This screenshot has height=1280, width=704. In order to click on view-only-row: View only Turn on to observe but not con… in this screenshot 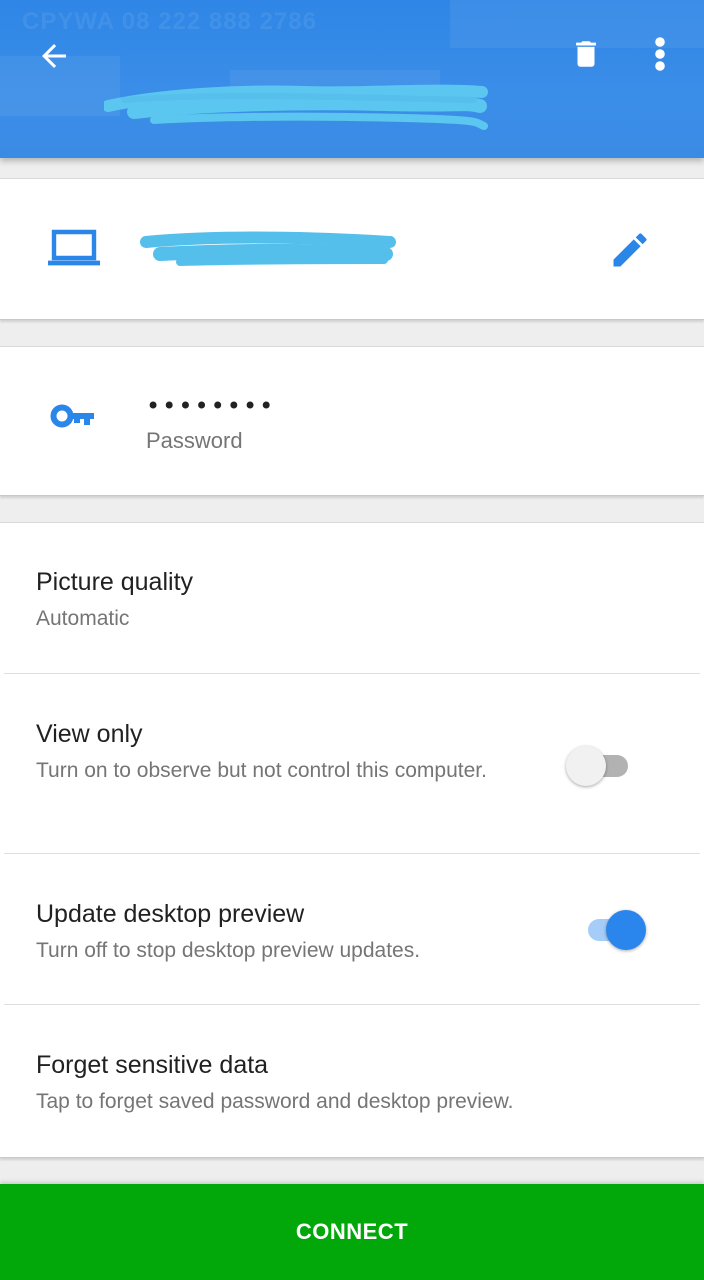, I will do `click(352, 764)`.